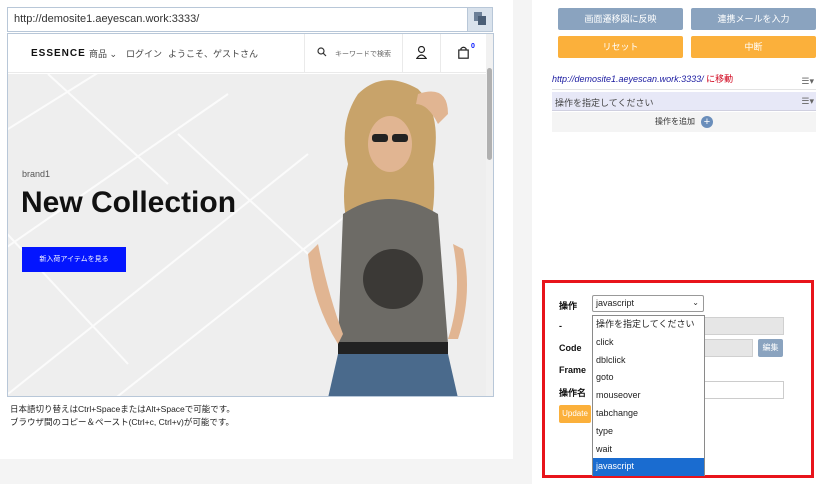 Image resolution: width=827 pixels, height=484 pixels. What do you see at coordinates (648, 414) in the screenshot?
I see `option-tabchange: tabchange` at bounding box center [648, 414].